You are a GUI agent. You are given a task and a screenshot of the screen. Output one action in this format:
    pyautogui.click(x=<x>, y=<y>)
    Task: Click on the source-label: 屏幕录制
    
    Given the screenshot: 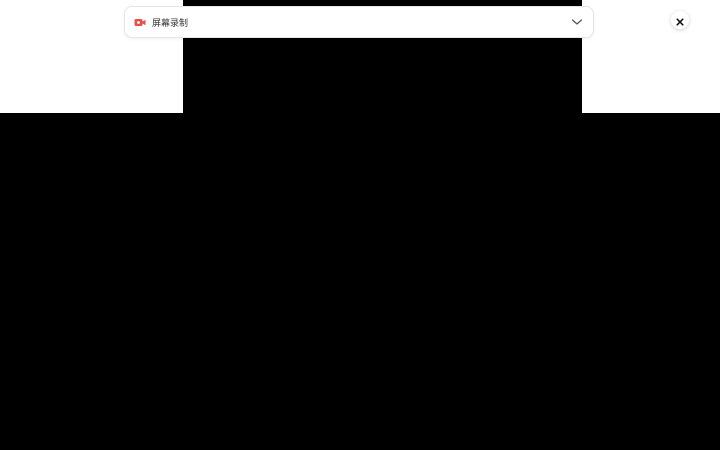 What is the action you would take?
    pyautogui.click(x=170, y=23)
    